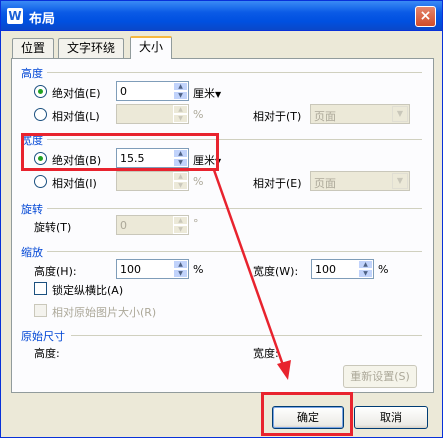 This screenshot has height=438, width=443. I want to click on height-absolute-value: 0, so click(123, 91).